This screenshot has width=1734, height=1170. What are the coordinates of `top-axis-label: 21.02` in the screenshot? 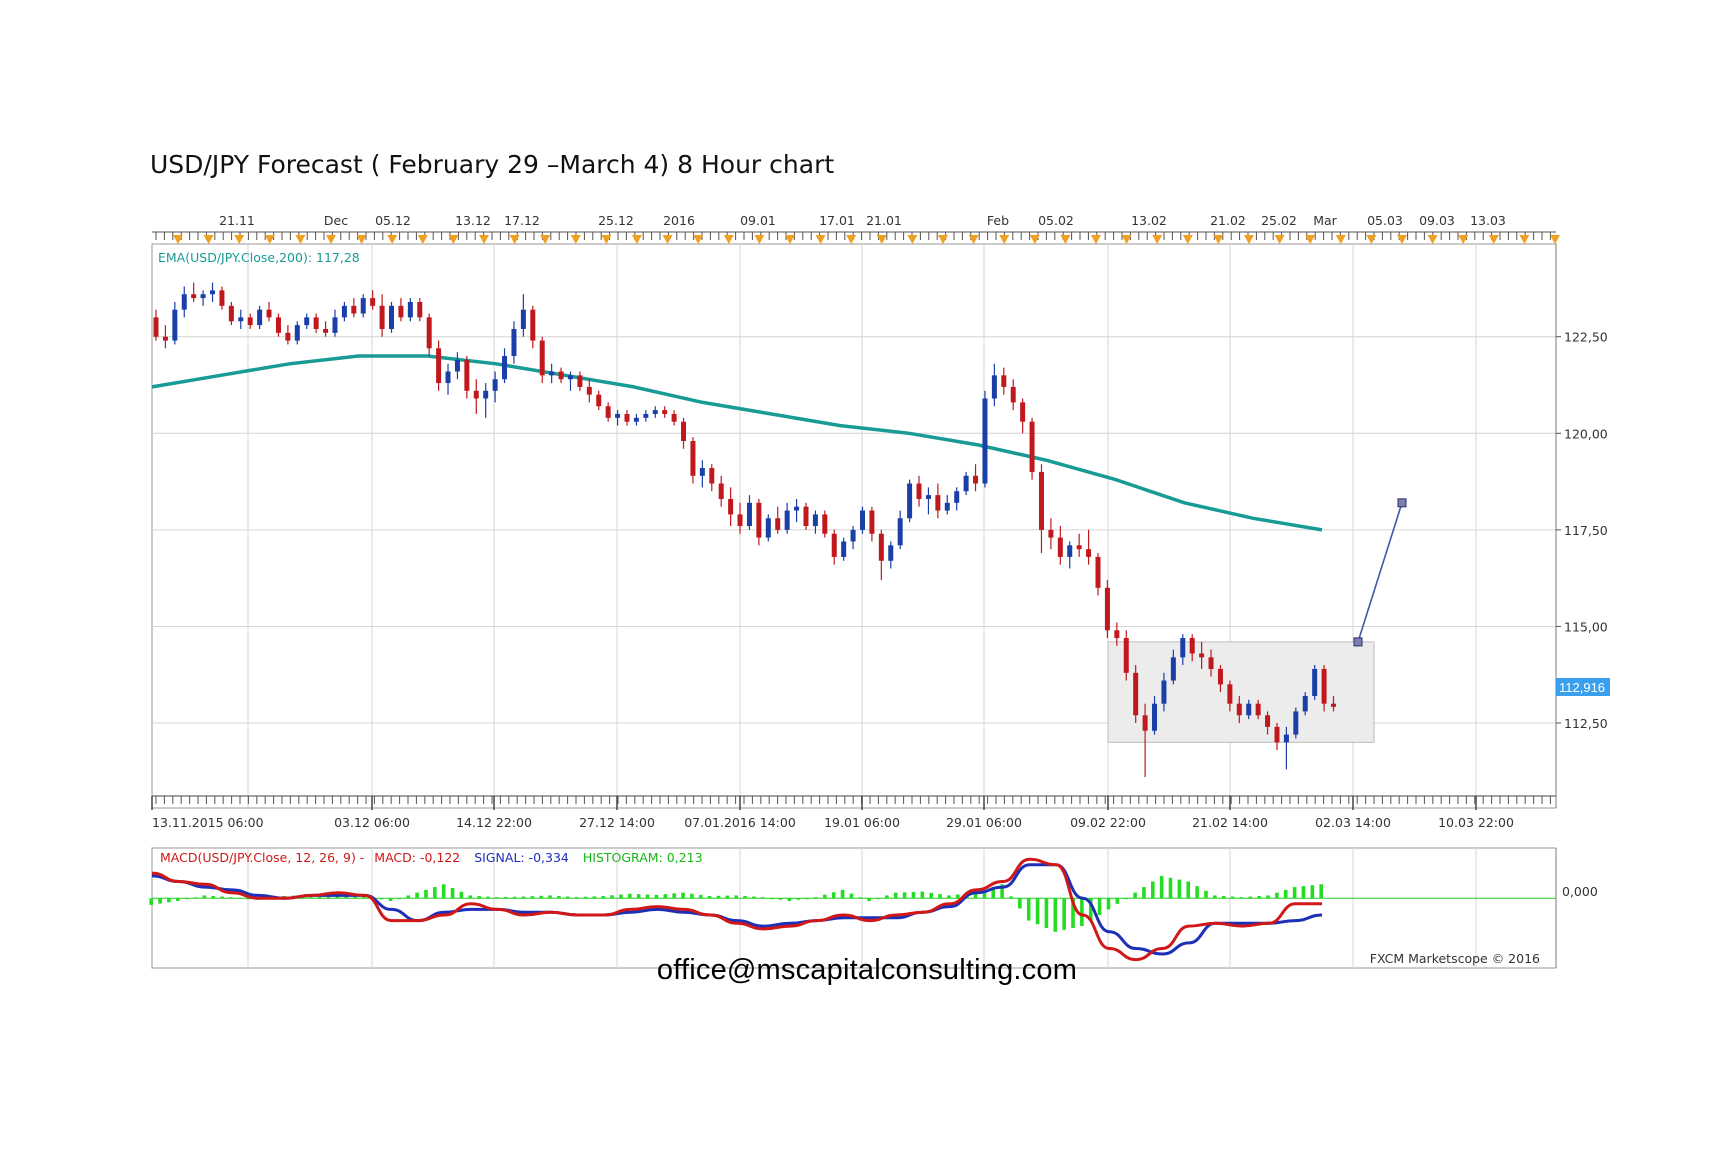 It's located at (1228, 220).